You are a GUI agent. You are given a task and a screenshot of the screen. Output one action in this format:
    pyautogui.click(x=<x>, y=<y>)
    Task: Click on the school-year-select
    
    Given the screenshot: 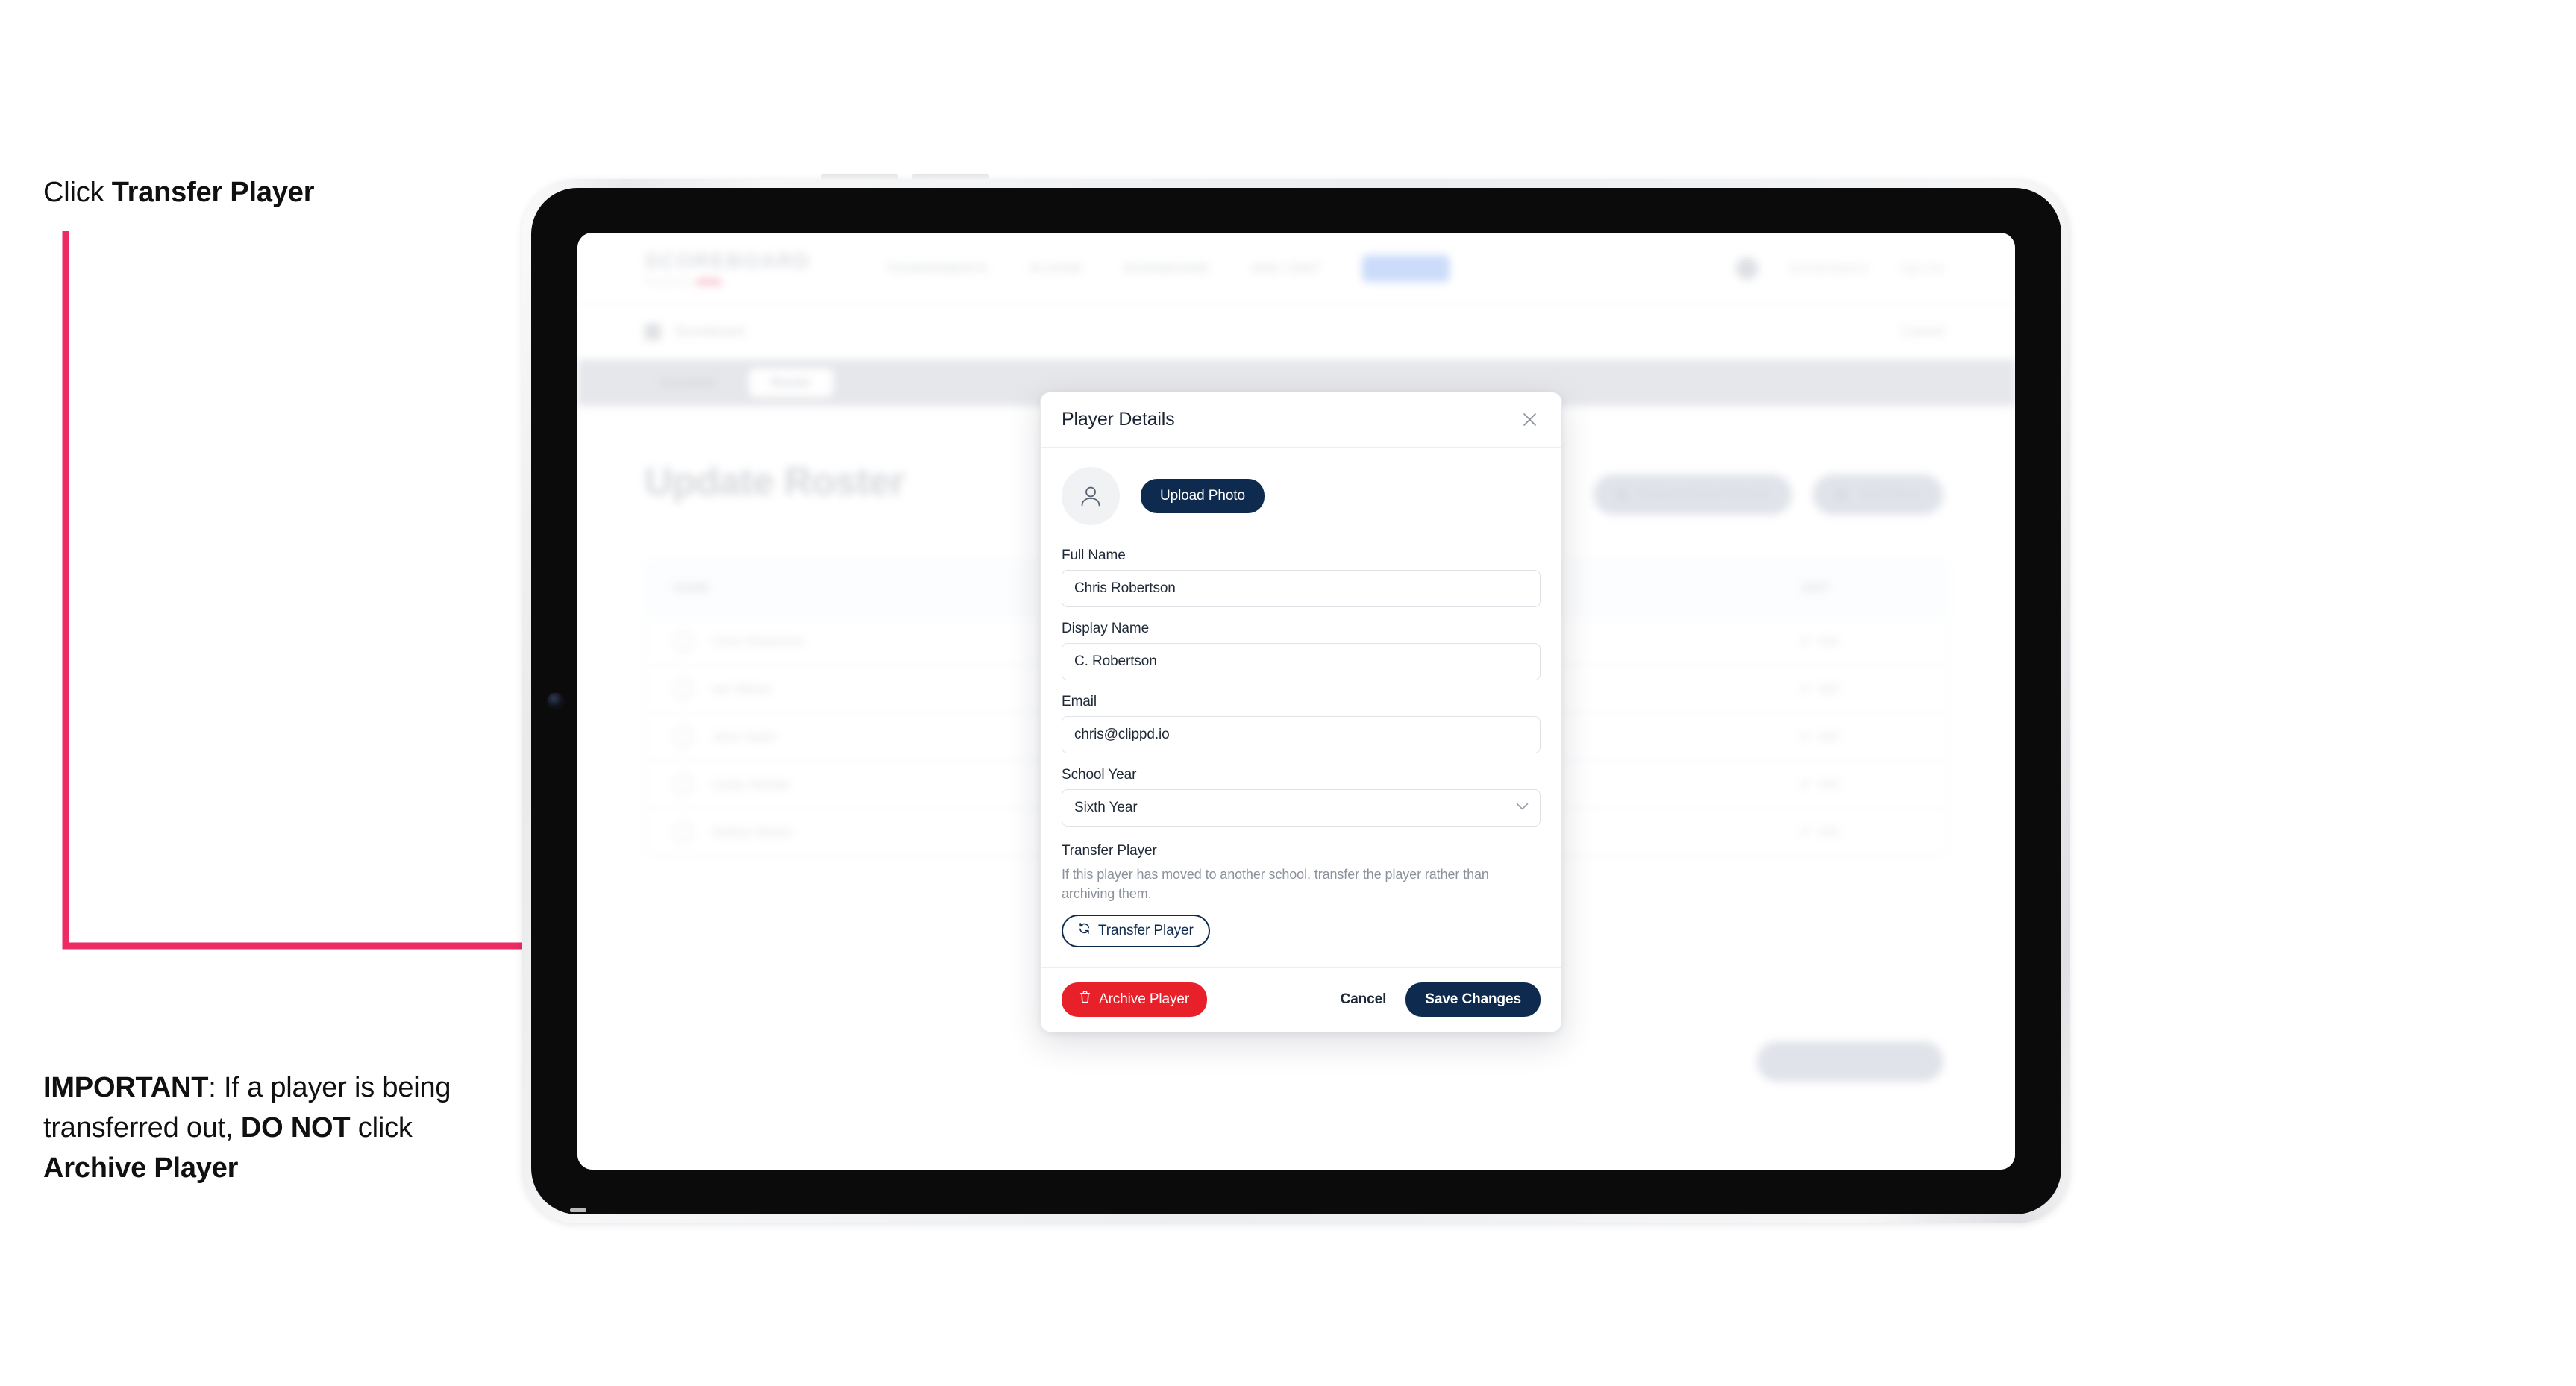 What is the action you would take?
    pyautogui.click(x=1301, y=808)
    